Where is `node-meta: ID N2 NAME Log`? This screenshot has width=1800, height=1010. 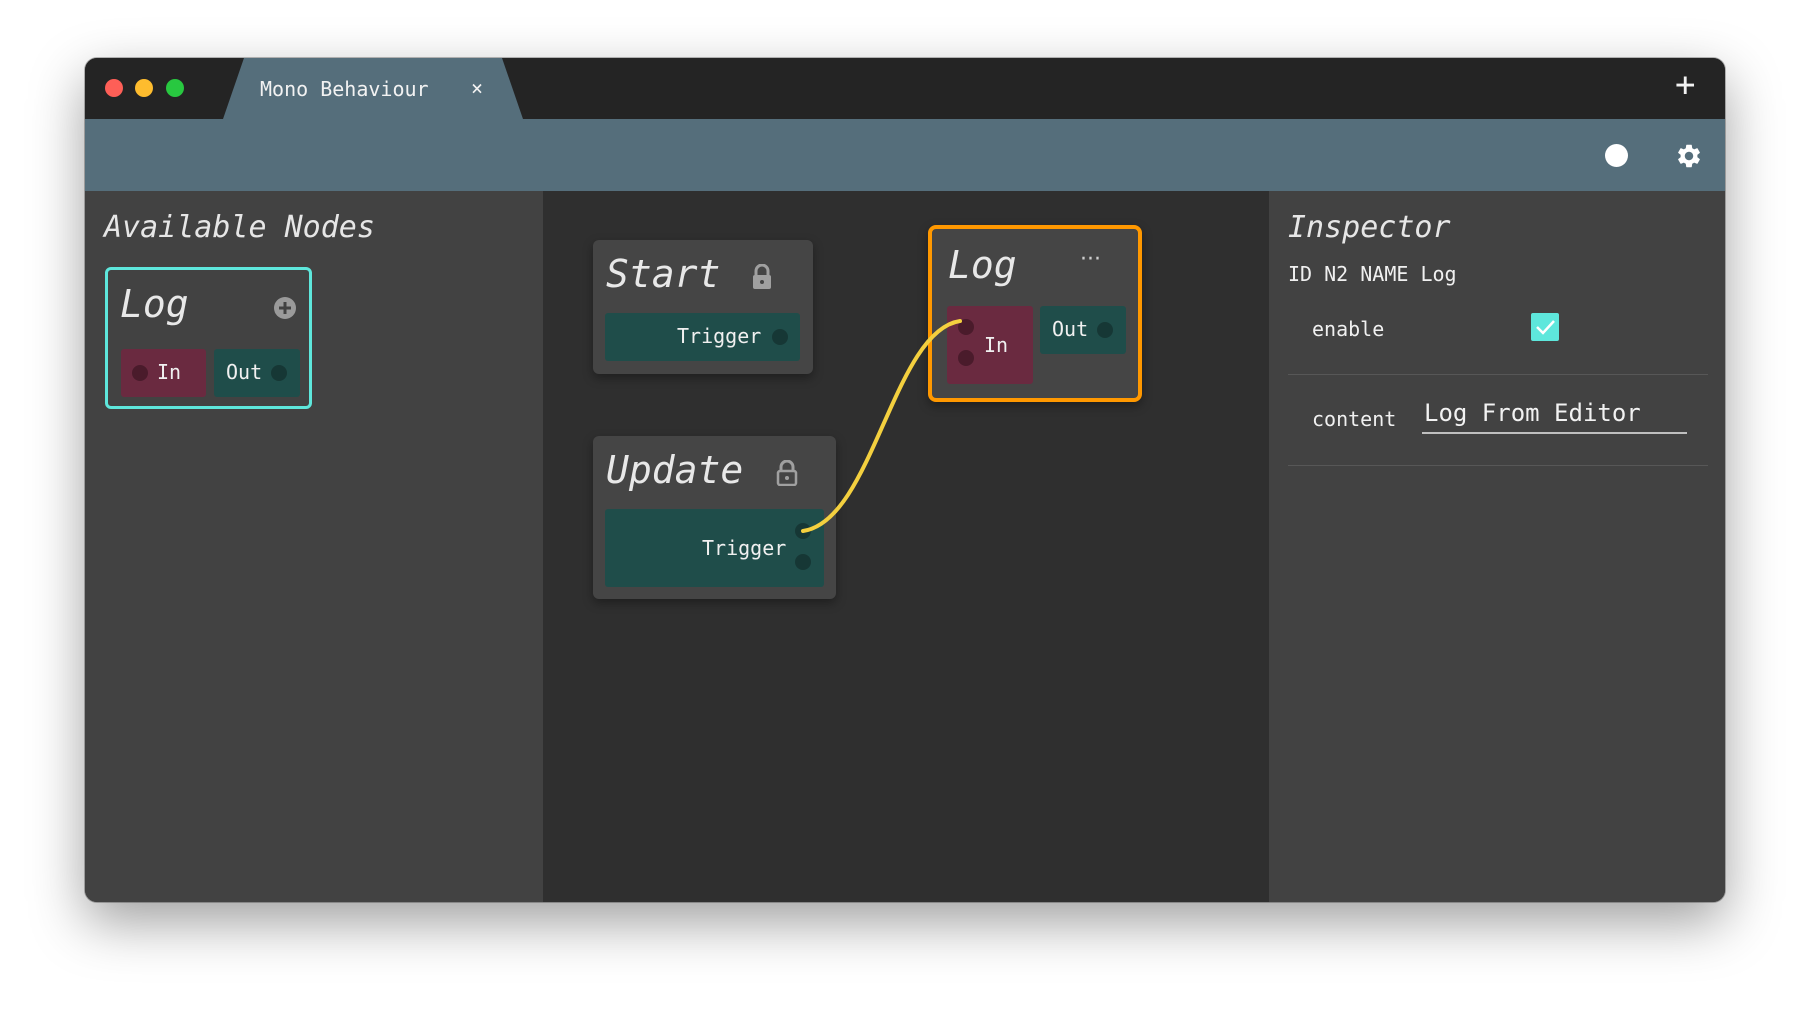 node-meta: ID N2 NAME Log is located at coordinates (1372, 274).